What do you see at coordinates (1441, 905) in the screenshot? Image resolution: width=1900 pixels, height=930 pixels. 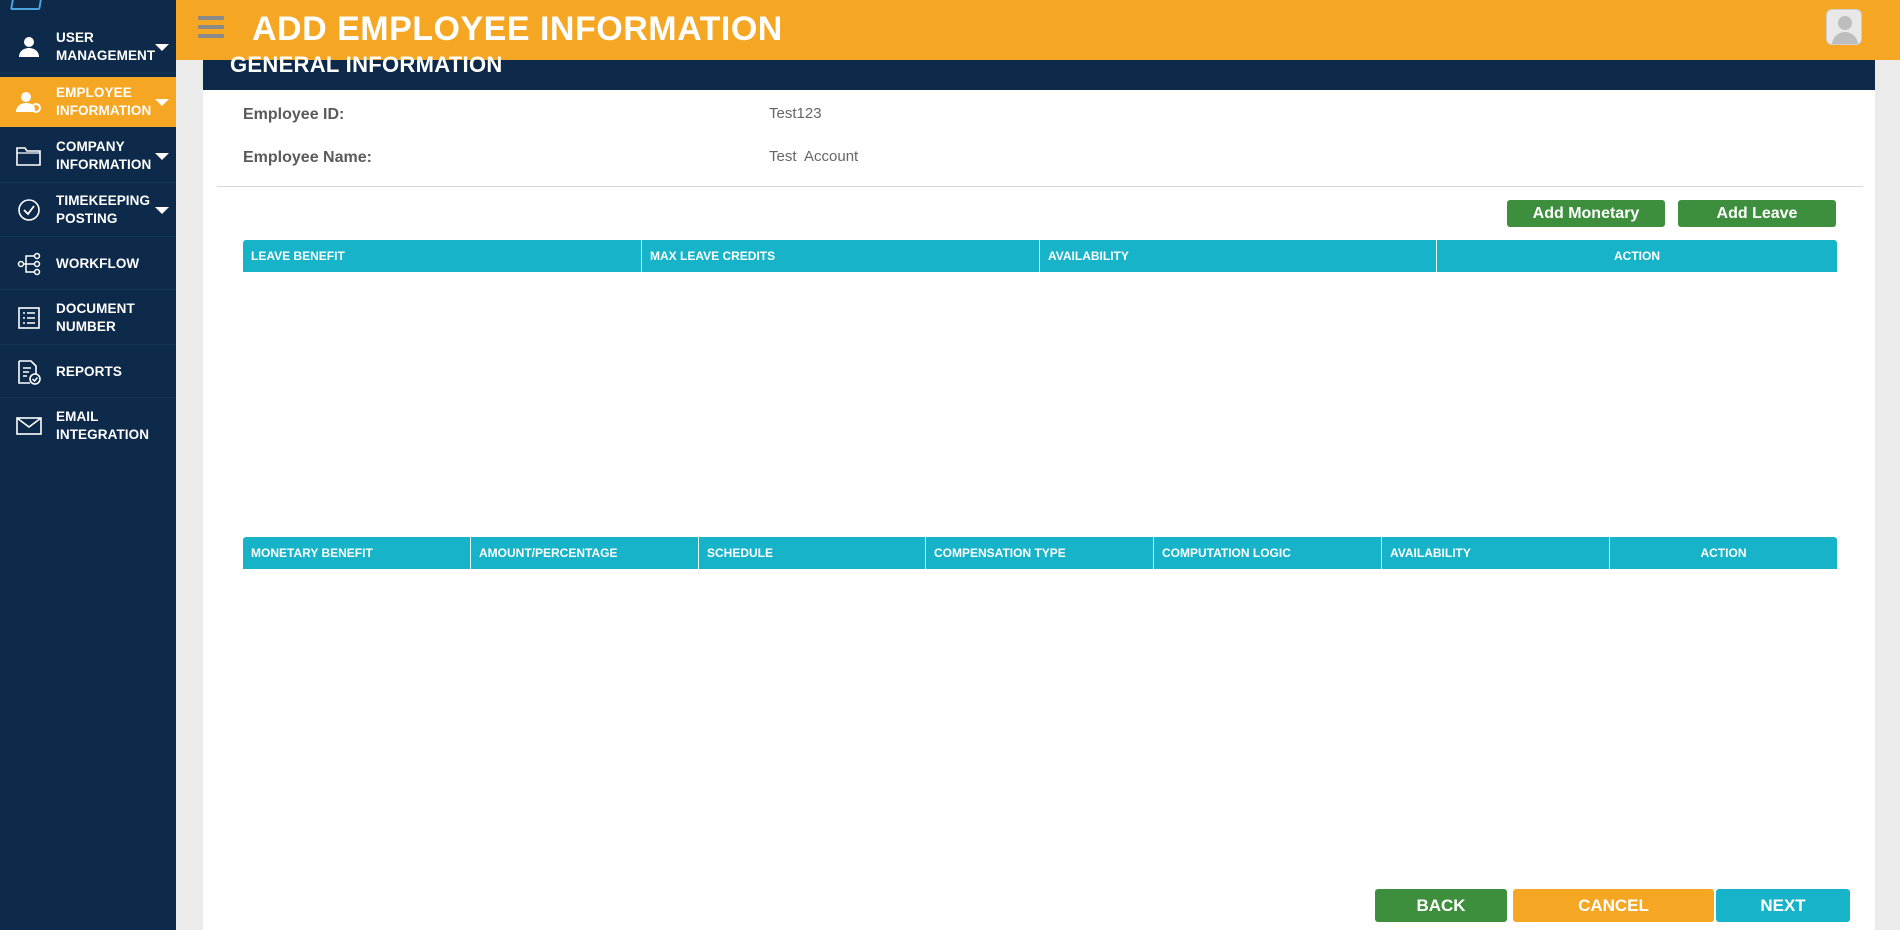 I see `back-button: BACK` at bounding box center [1441, 905].